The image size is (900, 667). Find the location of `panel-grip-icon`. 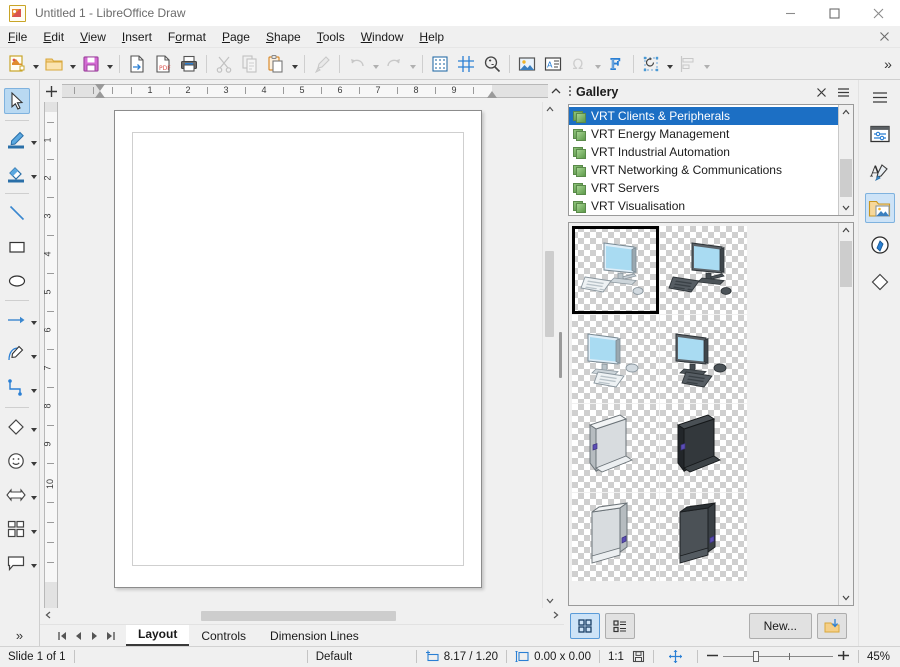

panel-grip-icon is located at coordinates (570, 92).